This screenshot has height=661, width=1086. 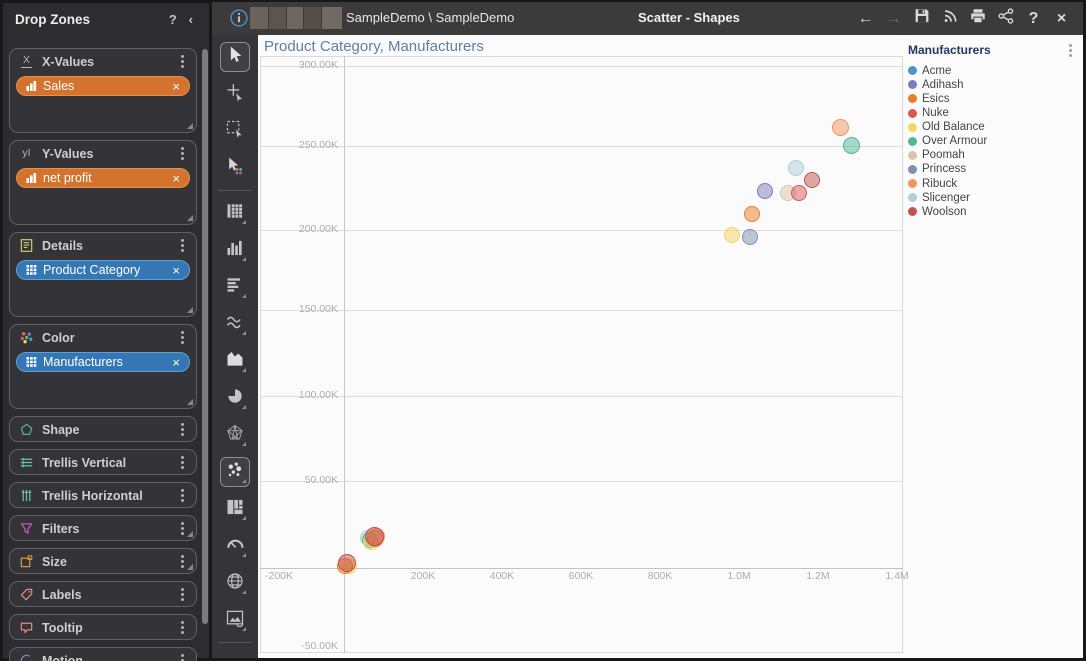 I want to click on drop-zone-labels: Labels, so click(x=103, y=594).